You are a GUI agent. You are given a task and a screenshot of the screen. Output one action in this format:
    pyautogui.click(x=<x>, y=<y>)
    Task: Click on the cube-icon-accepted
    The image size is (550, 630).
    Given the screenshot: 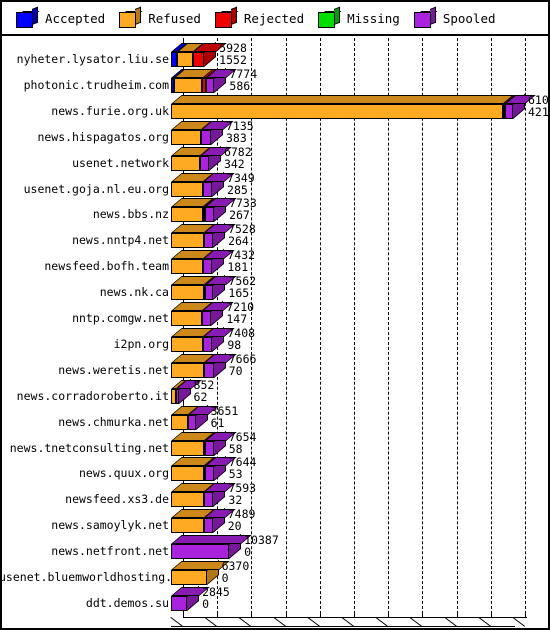 What is the action you would take?
    pyautogui.click(x=28, y=17)
    